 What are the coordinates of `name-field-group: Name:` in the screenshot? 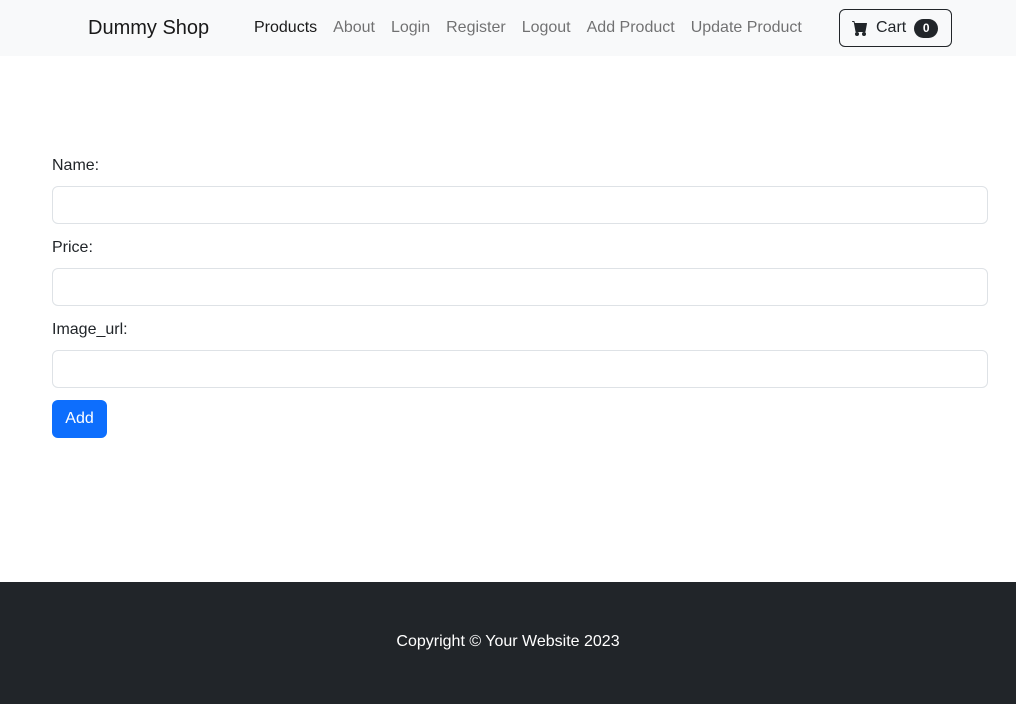 It's located at (520, 189).